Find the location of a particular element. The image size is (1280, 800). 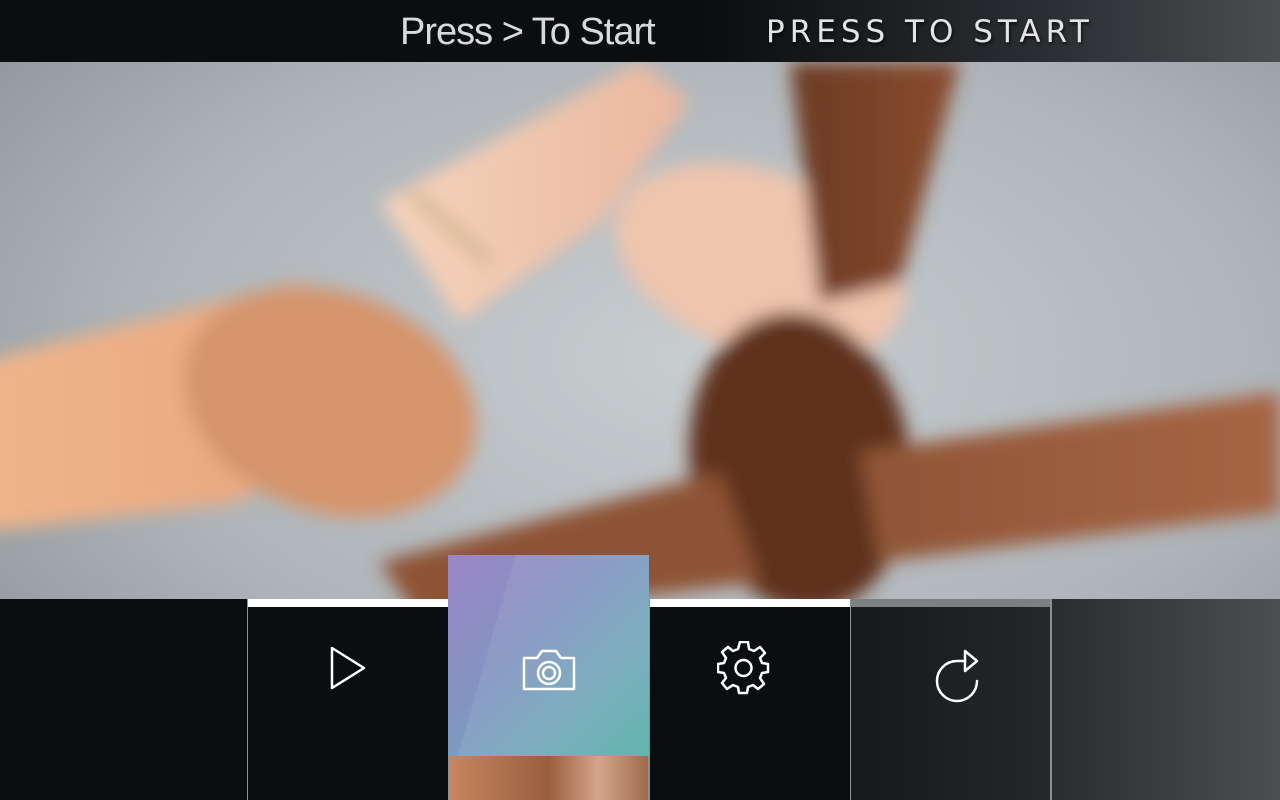

reload-button is located at coordinates (950, 699).